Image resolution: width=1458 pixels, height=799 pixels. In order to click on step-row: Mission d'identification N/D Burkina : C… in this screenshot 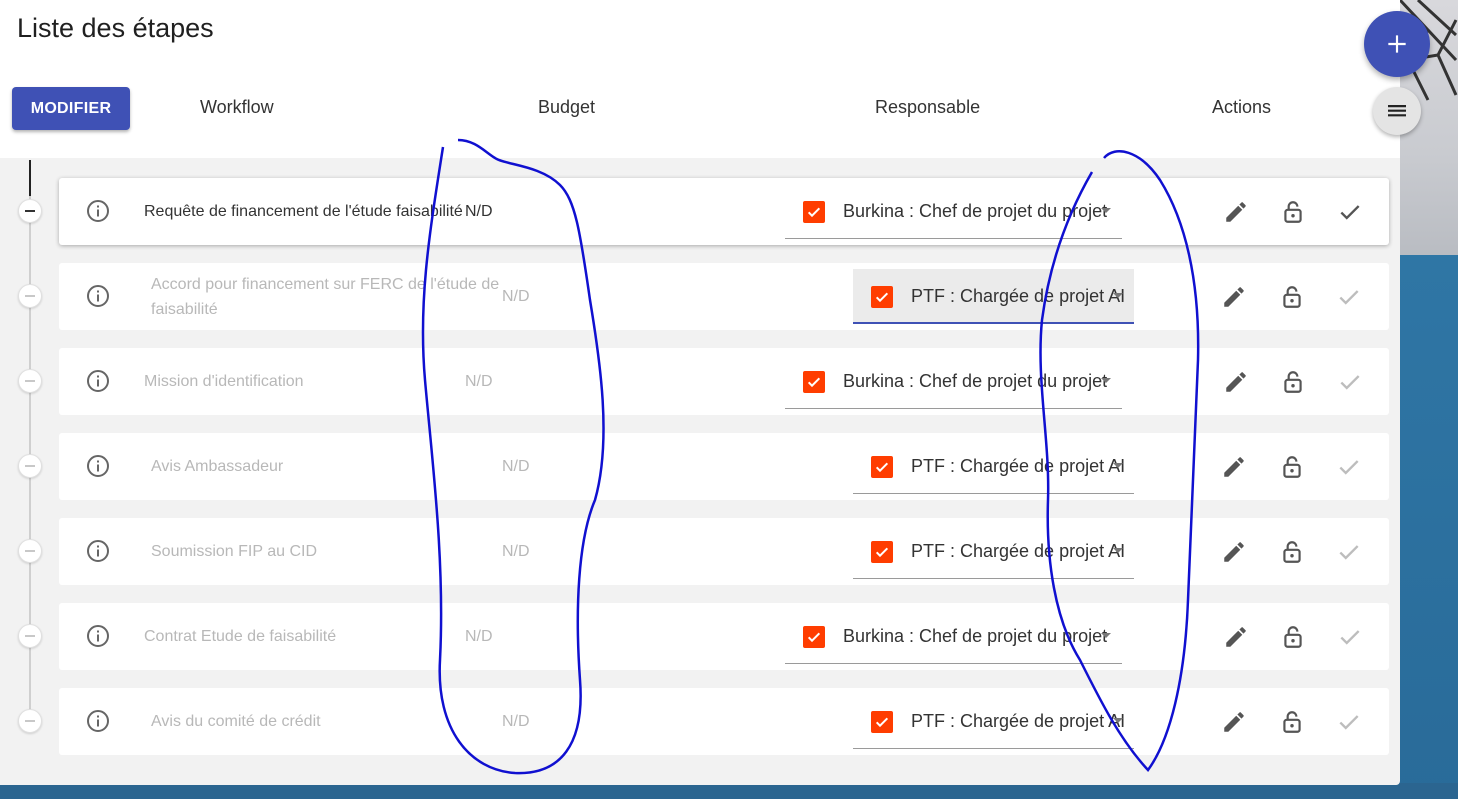, I will do `click(724, 381)`.